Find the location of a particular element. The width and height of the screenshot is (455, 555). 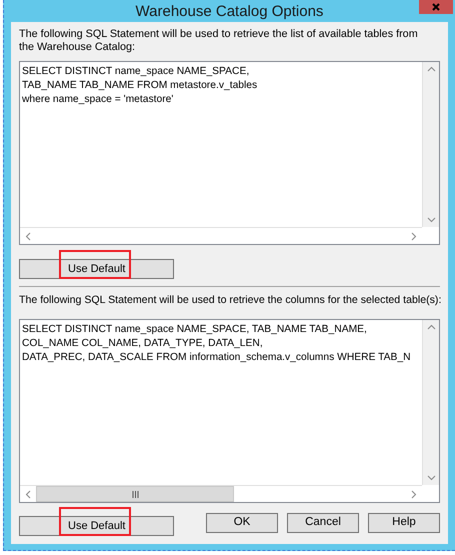

scrollbar-thumb is located at coordinates (135, 494).